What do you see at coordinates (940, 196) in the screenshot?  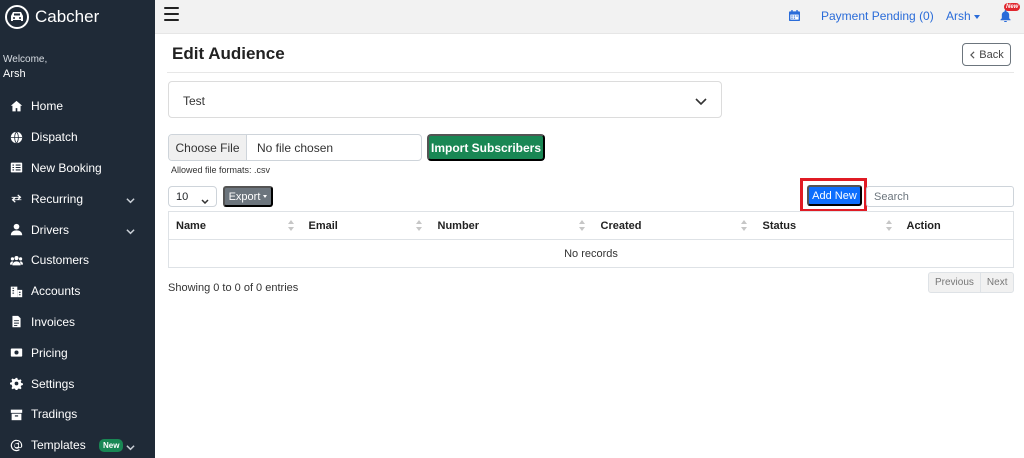 I see `search-input` at bounding box center [940, 196].